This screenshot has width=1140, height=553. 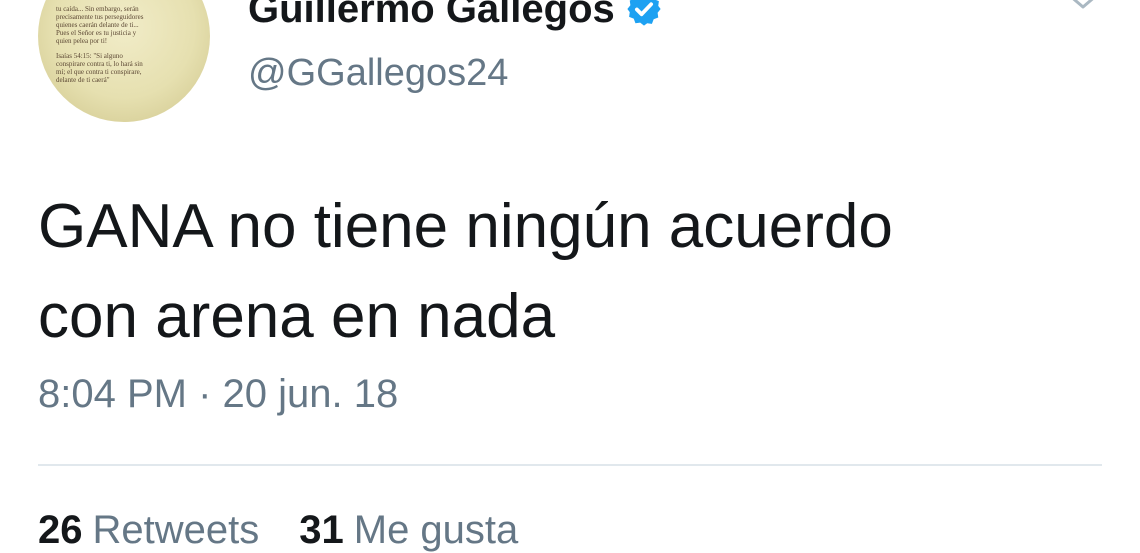 I want to click on retweets-count: 26, so click(x=60, y=530).